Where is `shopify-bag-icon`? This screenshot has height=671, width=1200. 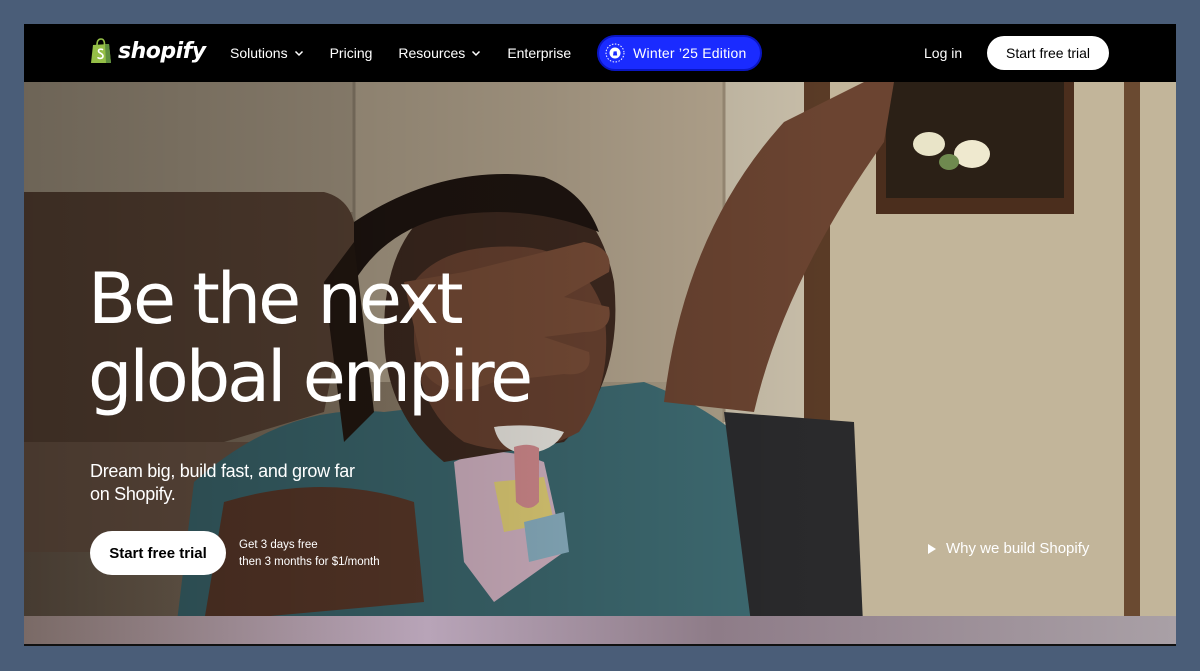
shopify-bag-icon is located at coordinates (101, 50).